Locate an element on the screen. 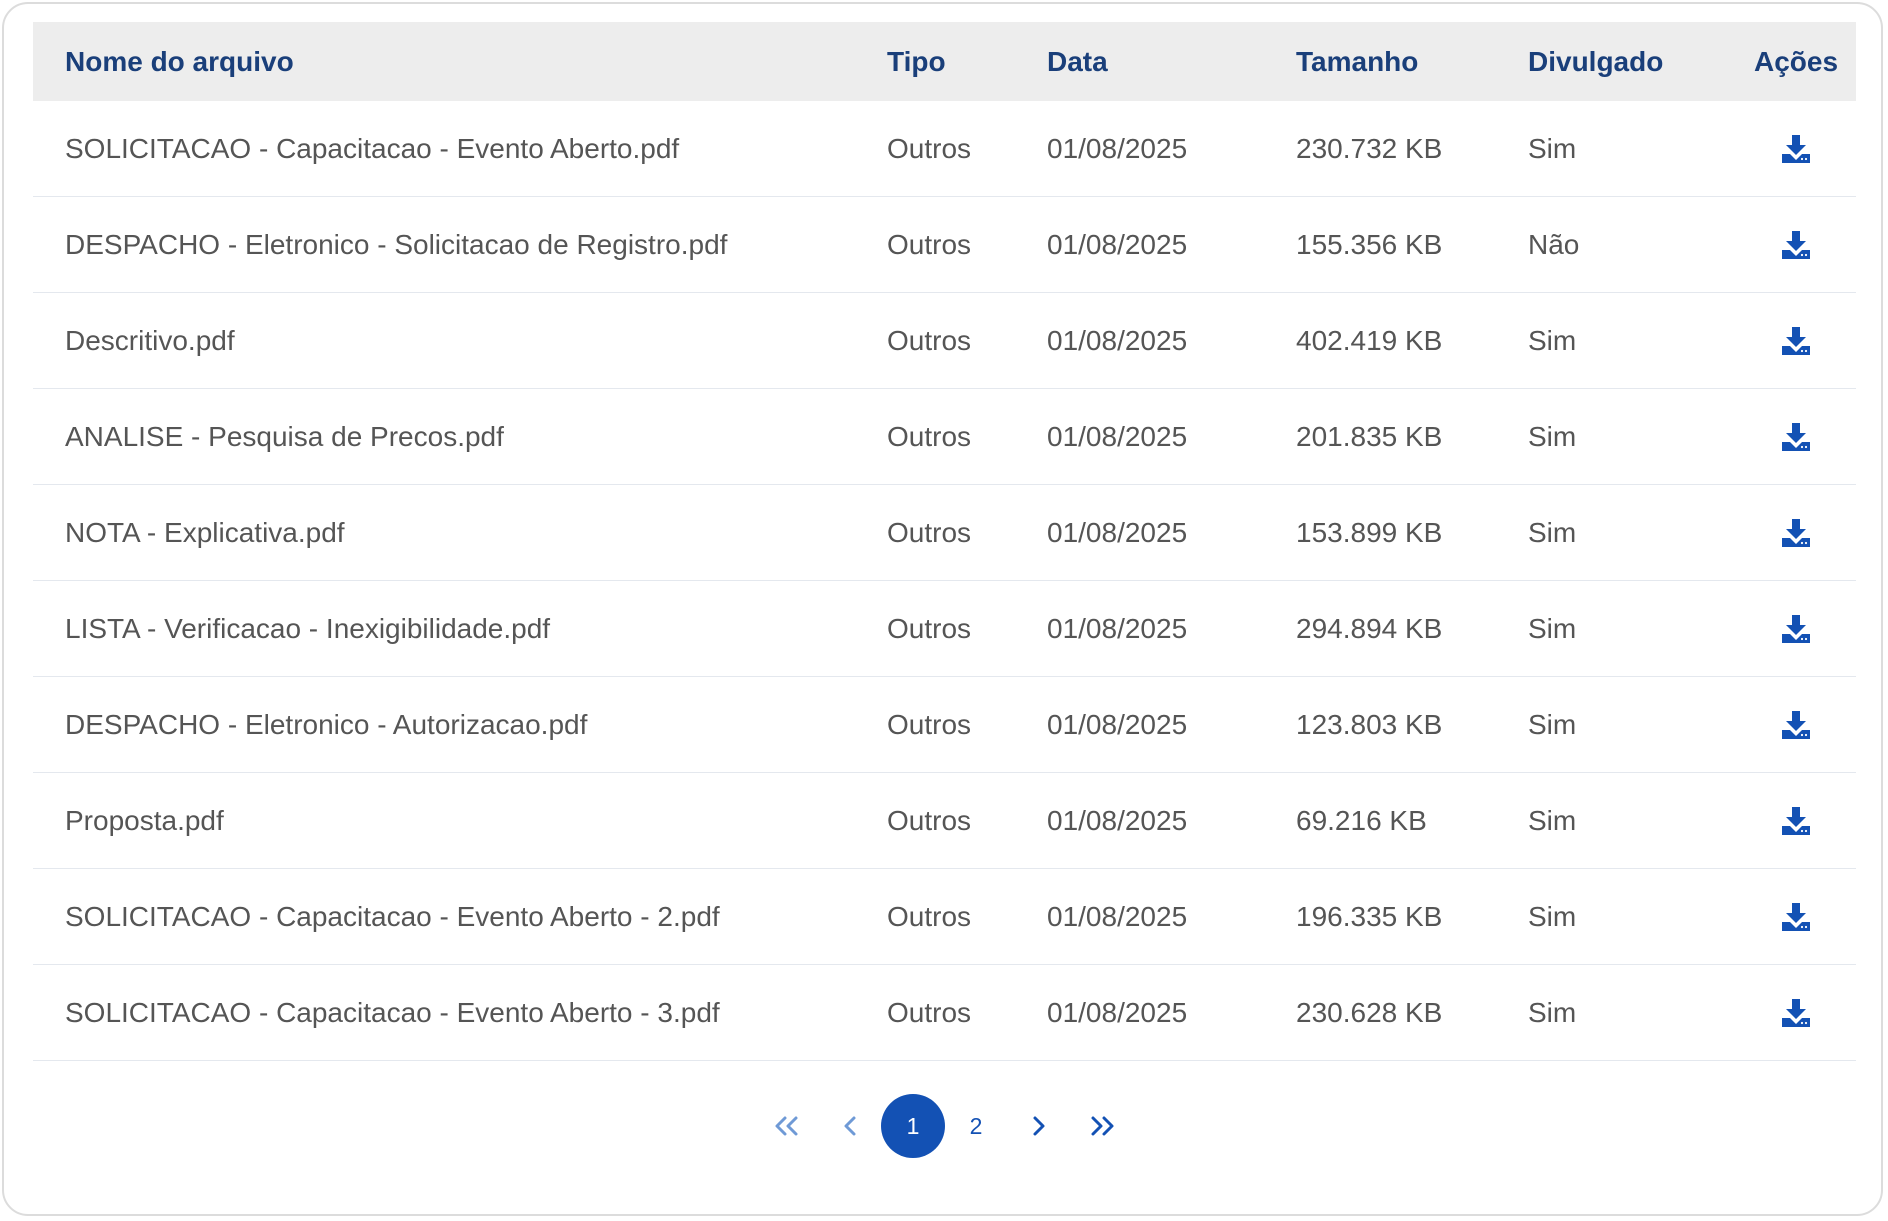 The image size is (1888, 1221). previous-page-button is located at coordinates (851, 1126).